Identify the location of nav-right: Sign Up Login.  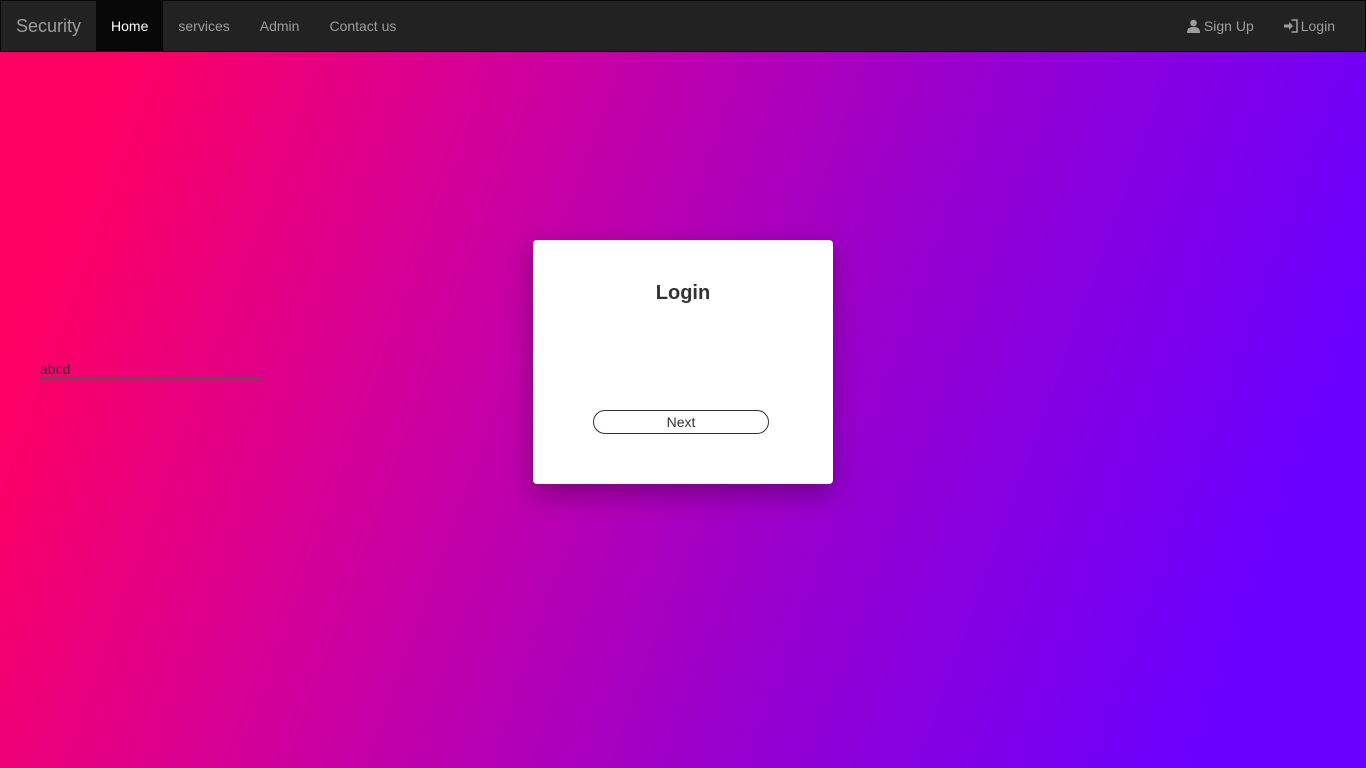
(1261, 26).